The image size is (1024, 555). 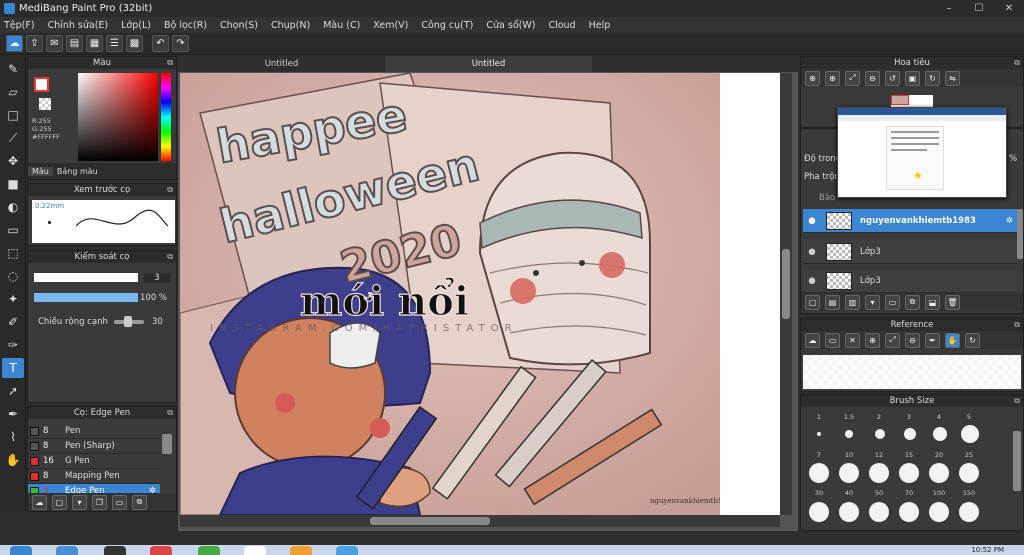 What do you see at coordinates (510, 25) in the screenshot?
I see `menu-window: Cửa sổ(W)` at bounding box center [510, 25].